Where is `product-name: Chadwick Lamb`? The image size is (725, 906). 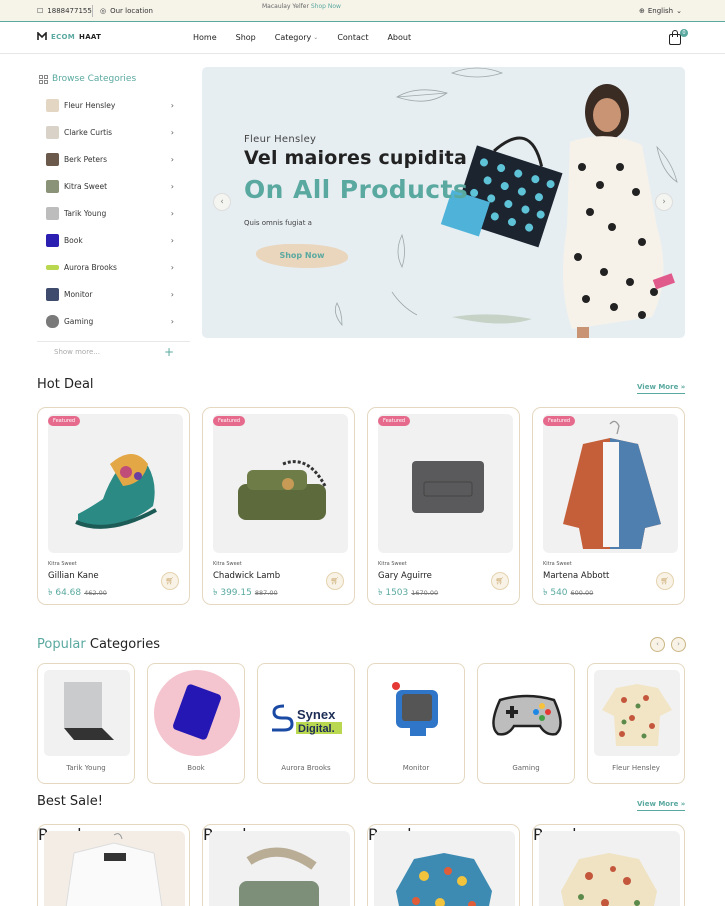 product-name: Chadwick Lamb is located at coordinates (246, 576).